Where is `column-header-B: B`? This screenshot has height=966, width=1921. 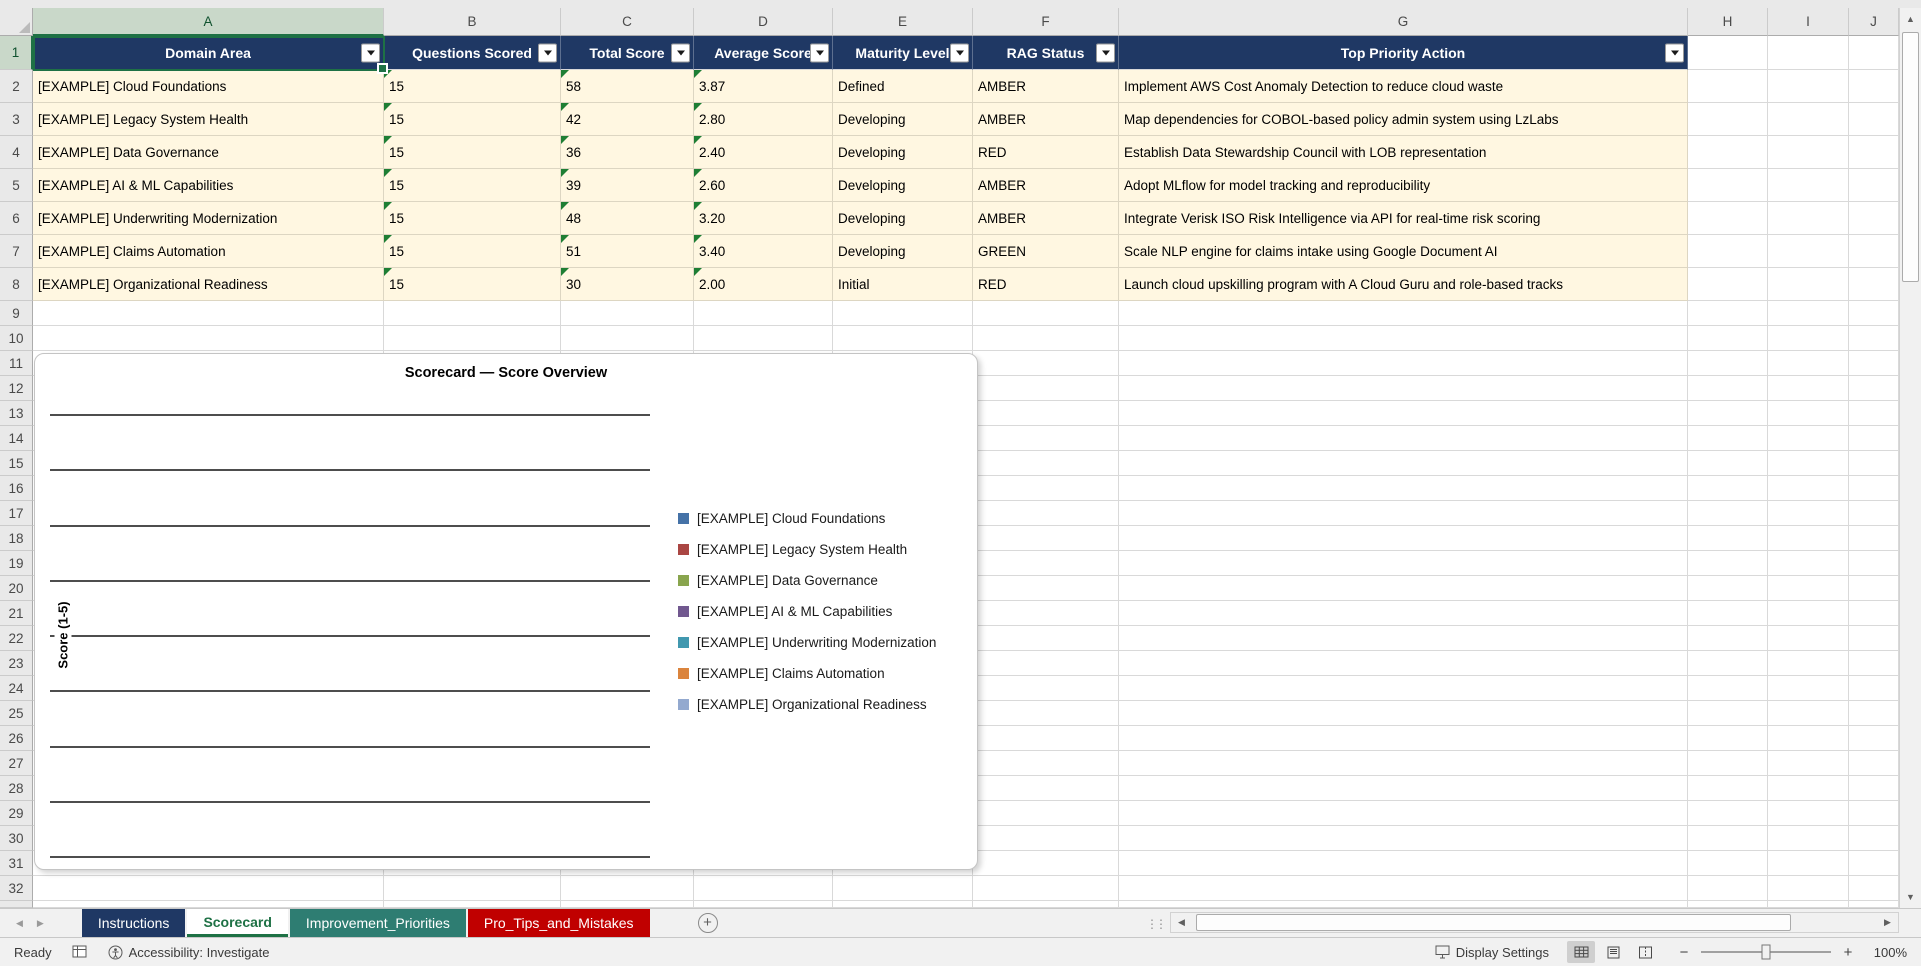
column-header-B: B is located at coordinates (472, 22).